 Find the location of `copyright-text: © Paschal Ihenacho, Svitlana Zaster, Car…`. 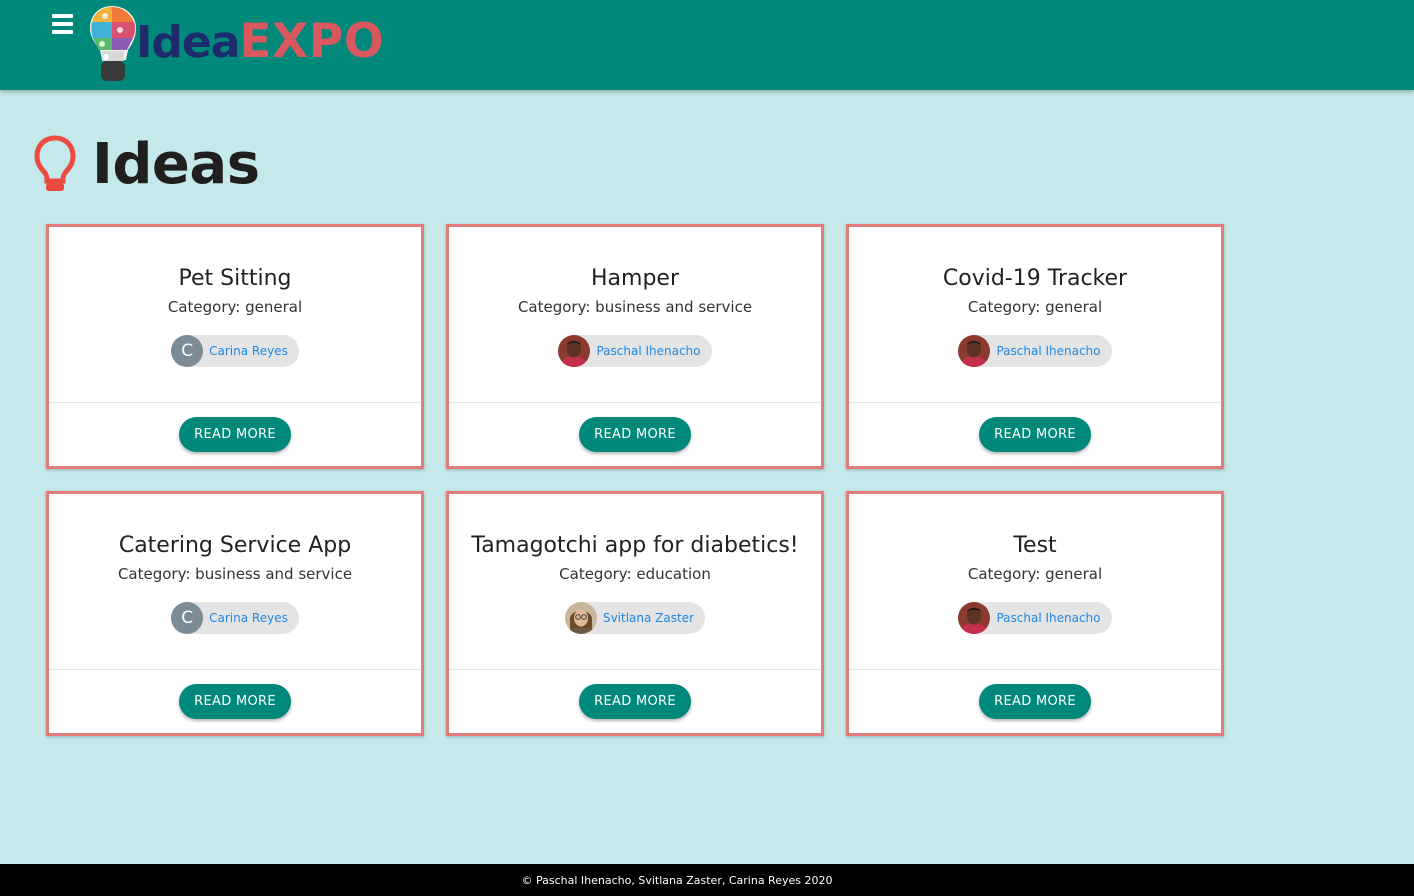

copyright-text: © Paschal Ihenacho, Svitlana Zaster, Car… is located at coordinates (677, 880).